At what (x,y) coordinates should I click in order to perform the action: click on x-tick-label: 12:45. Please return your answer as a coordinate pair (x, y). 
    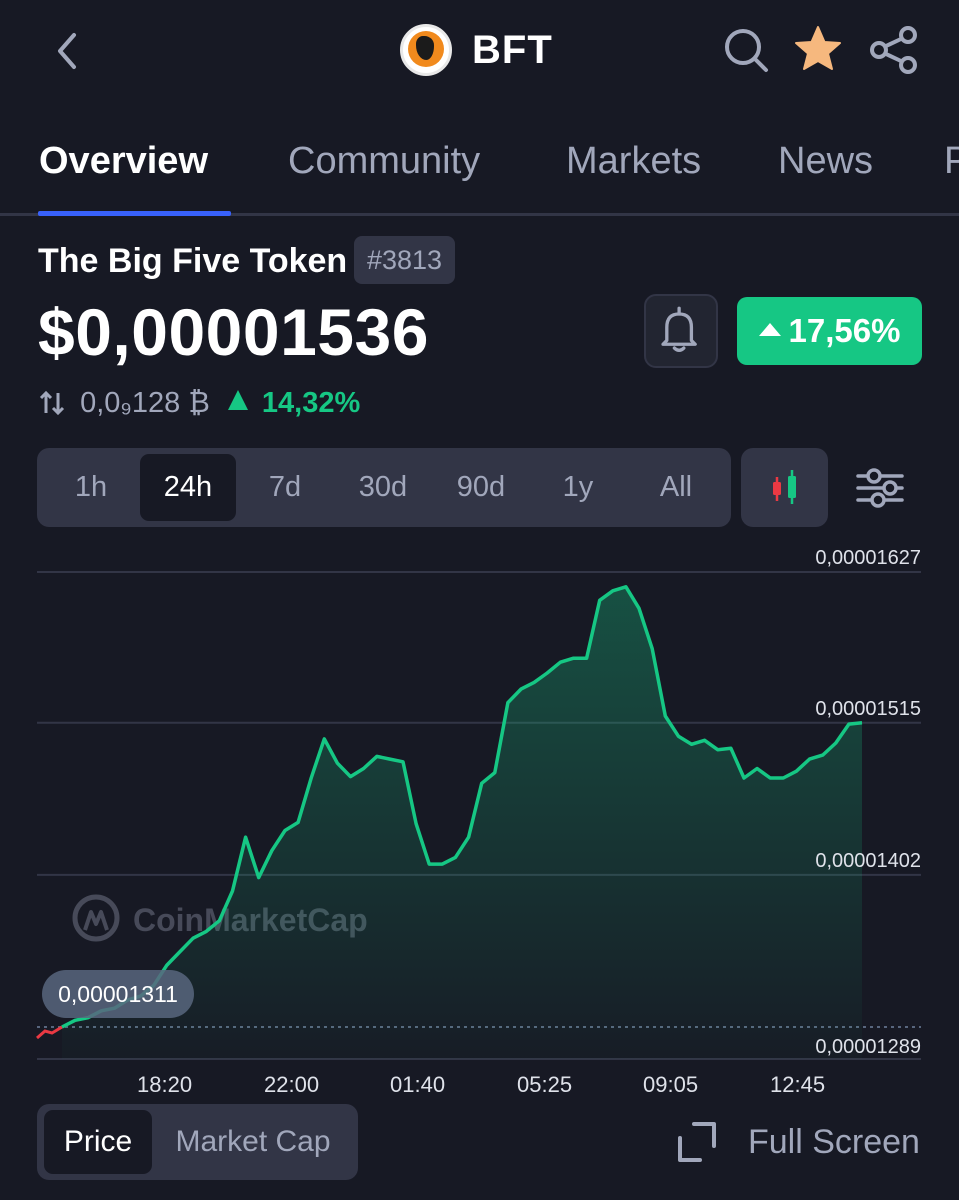
    Looking at the image, I should click on (798, 1084).